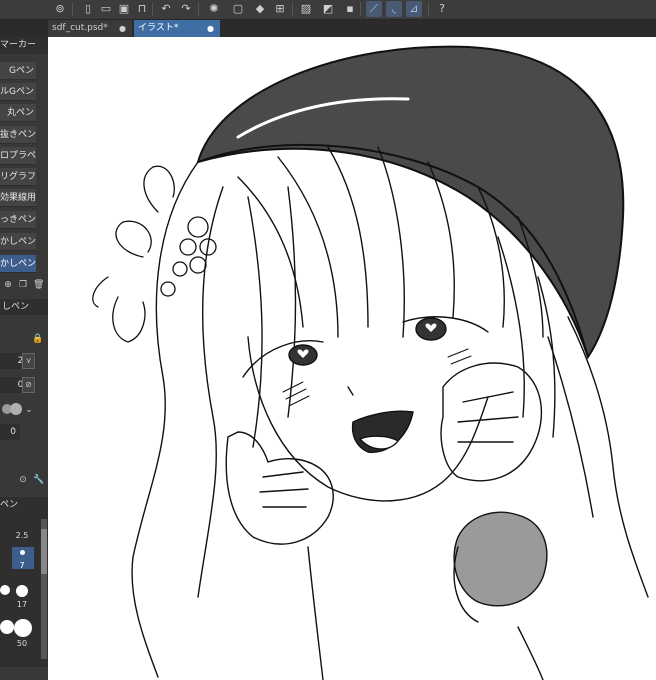 The height and width of the screenshot is (680, 656). I want to click on loading-icon: ✺, so click(214, 9).